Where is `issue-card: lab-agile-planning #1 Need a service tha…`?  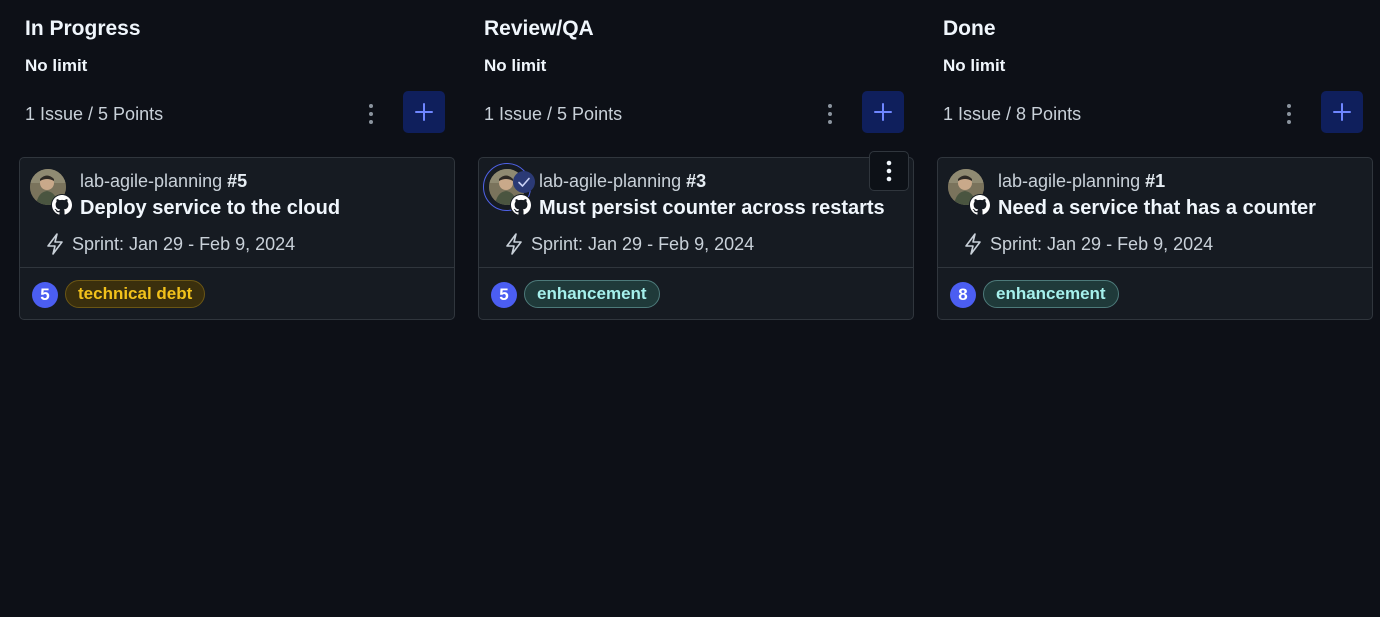
issue-card: lab-agile-planning #1 Need a service tha… is located at coordinates (1155, 238).